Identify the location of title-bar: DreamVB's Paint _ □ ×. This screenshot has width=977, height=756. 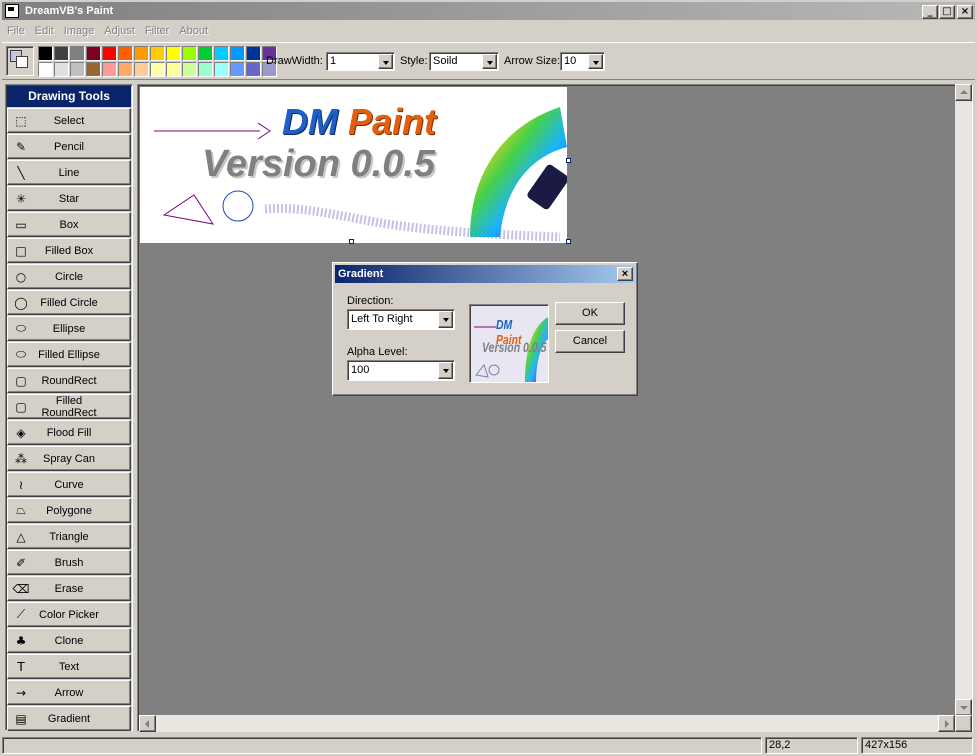
(488, 11).